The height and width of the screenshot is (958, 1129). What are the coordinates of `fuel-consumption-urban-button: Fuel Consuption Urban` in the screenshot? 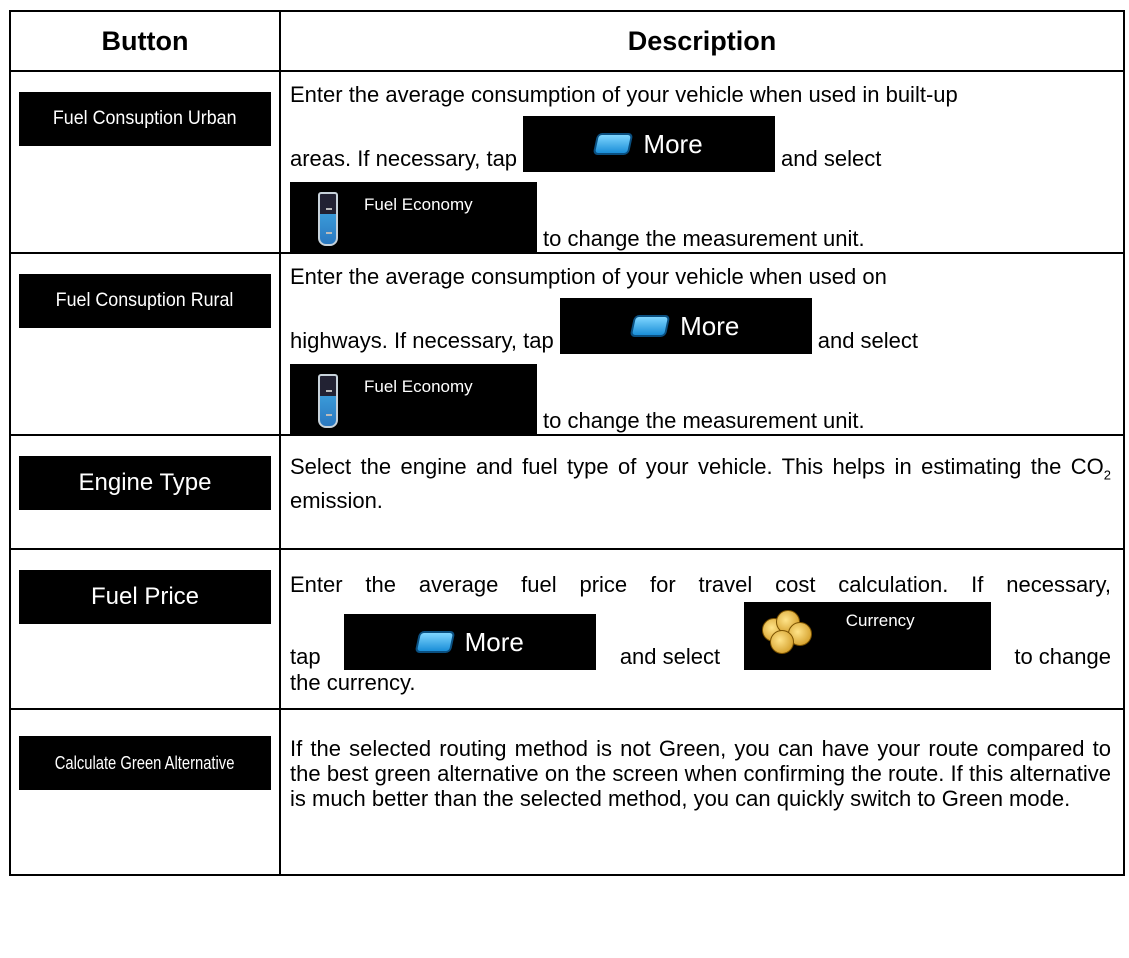 It's located at (145, 119).